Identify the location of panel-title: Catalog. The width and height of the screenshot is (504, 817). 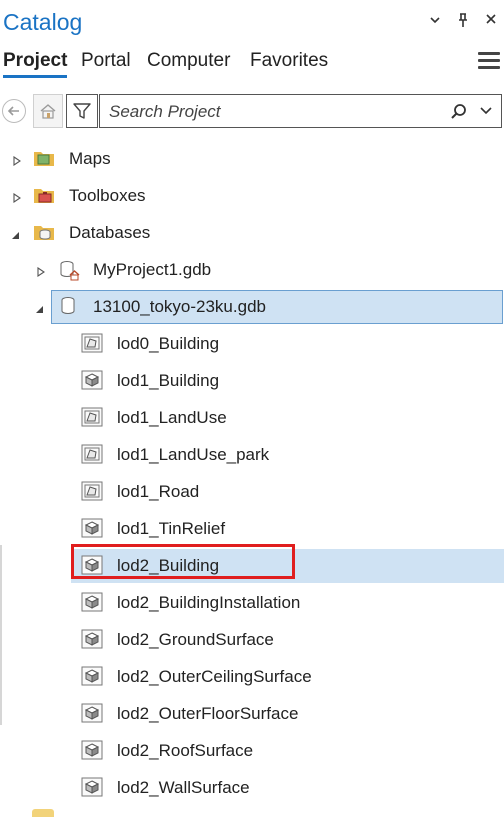
(43, 22).